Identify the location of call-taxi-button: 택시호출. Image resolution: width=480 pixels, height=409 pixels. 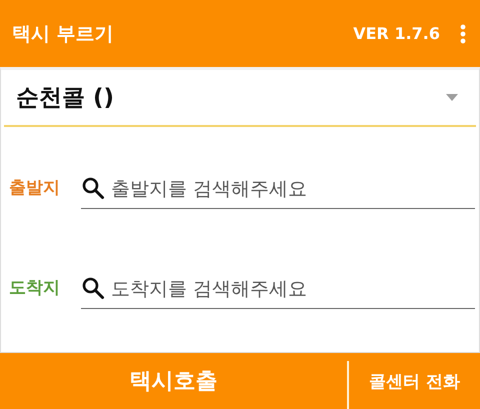
(173, 381).